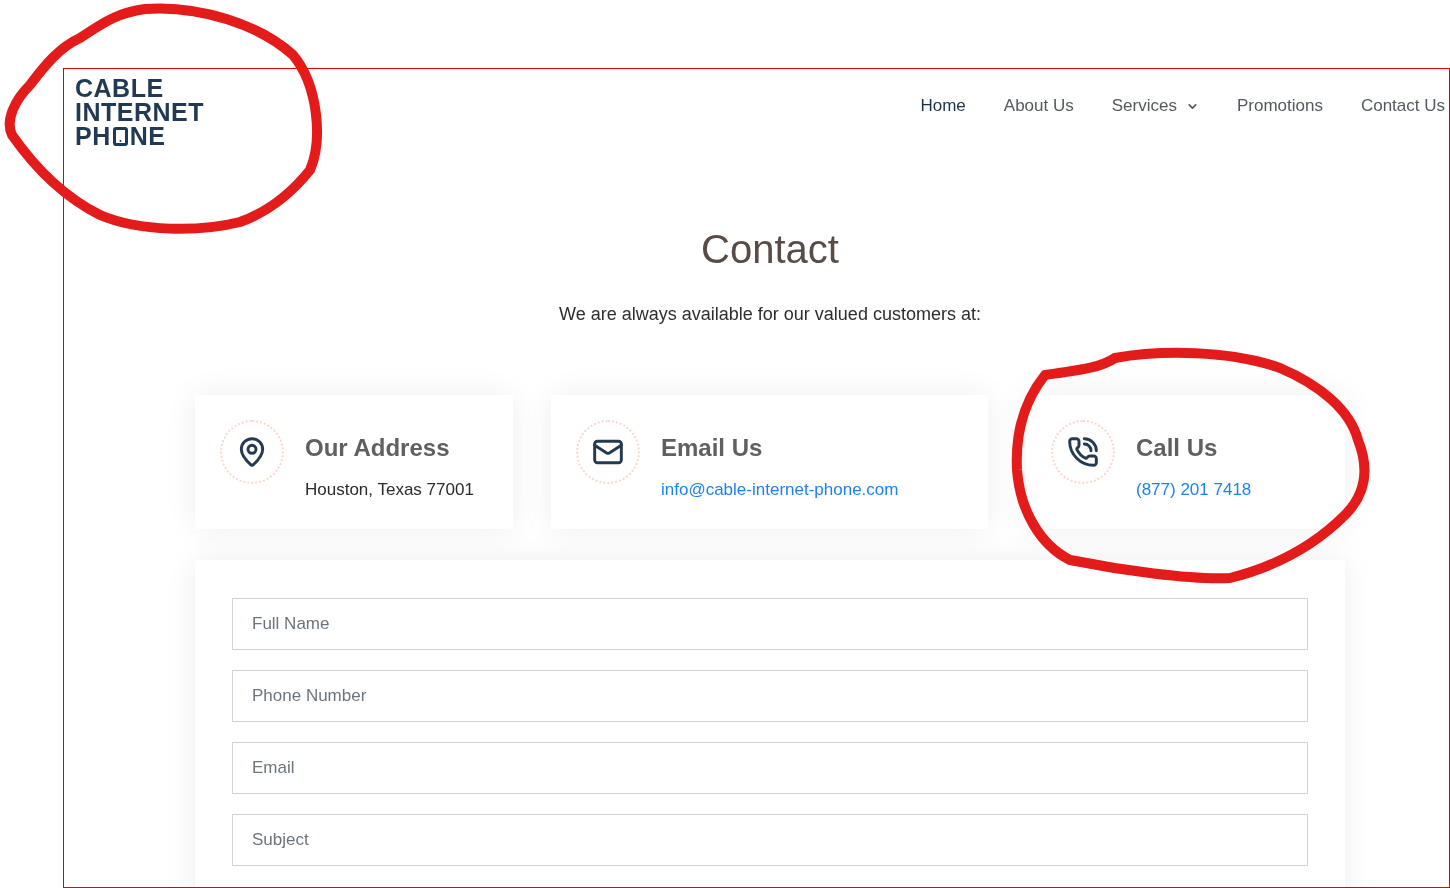  Describe the element at coordinates (120, 136) in the screenshot. I see `mobile-phone-icon` at that location.